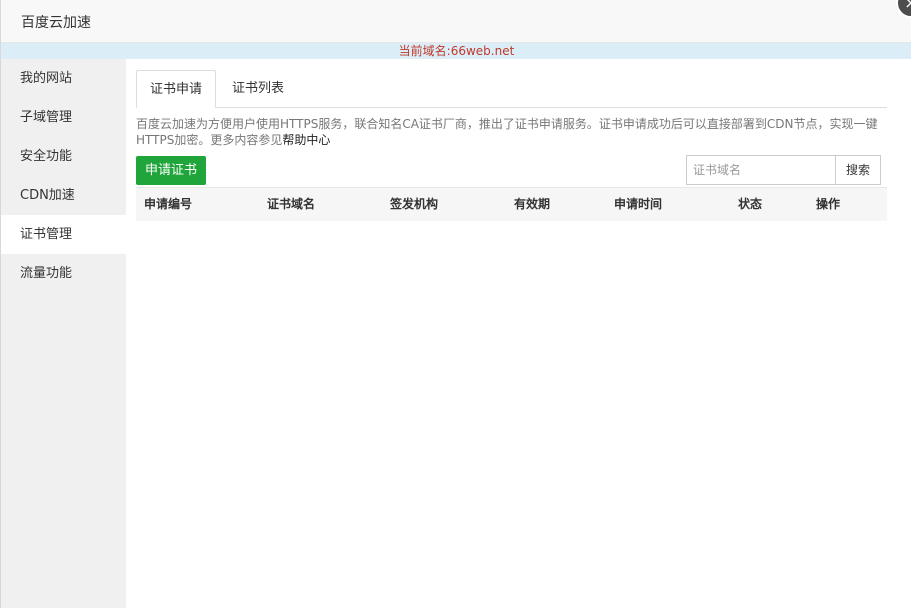  What do you see at coordinates (858, 170) in the screenshot?
I see `search-button: 搜索` at bounding box center [858, 170].